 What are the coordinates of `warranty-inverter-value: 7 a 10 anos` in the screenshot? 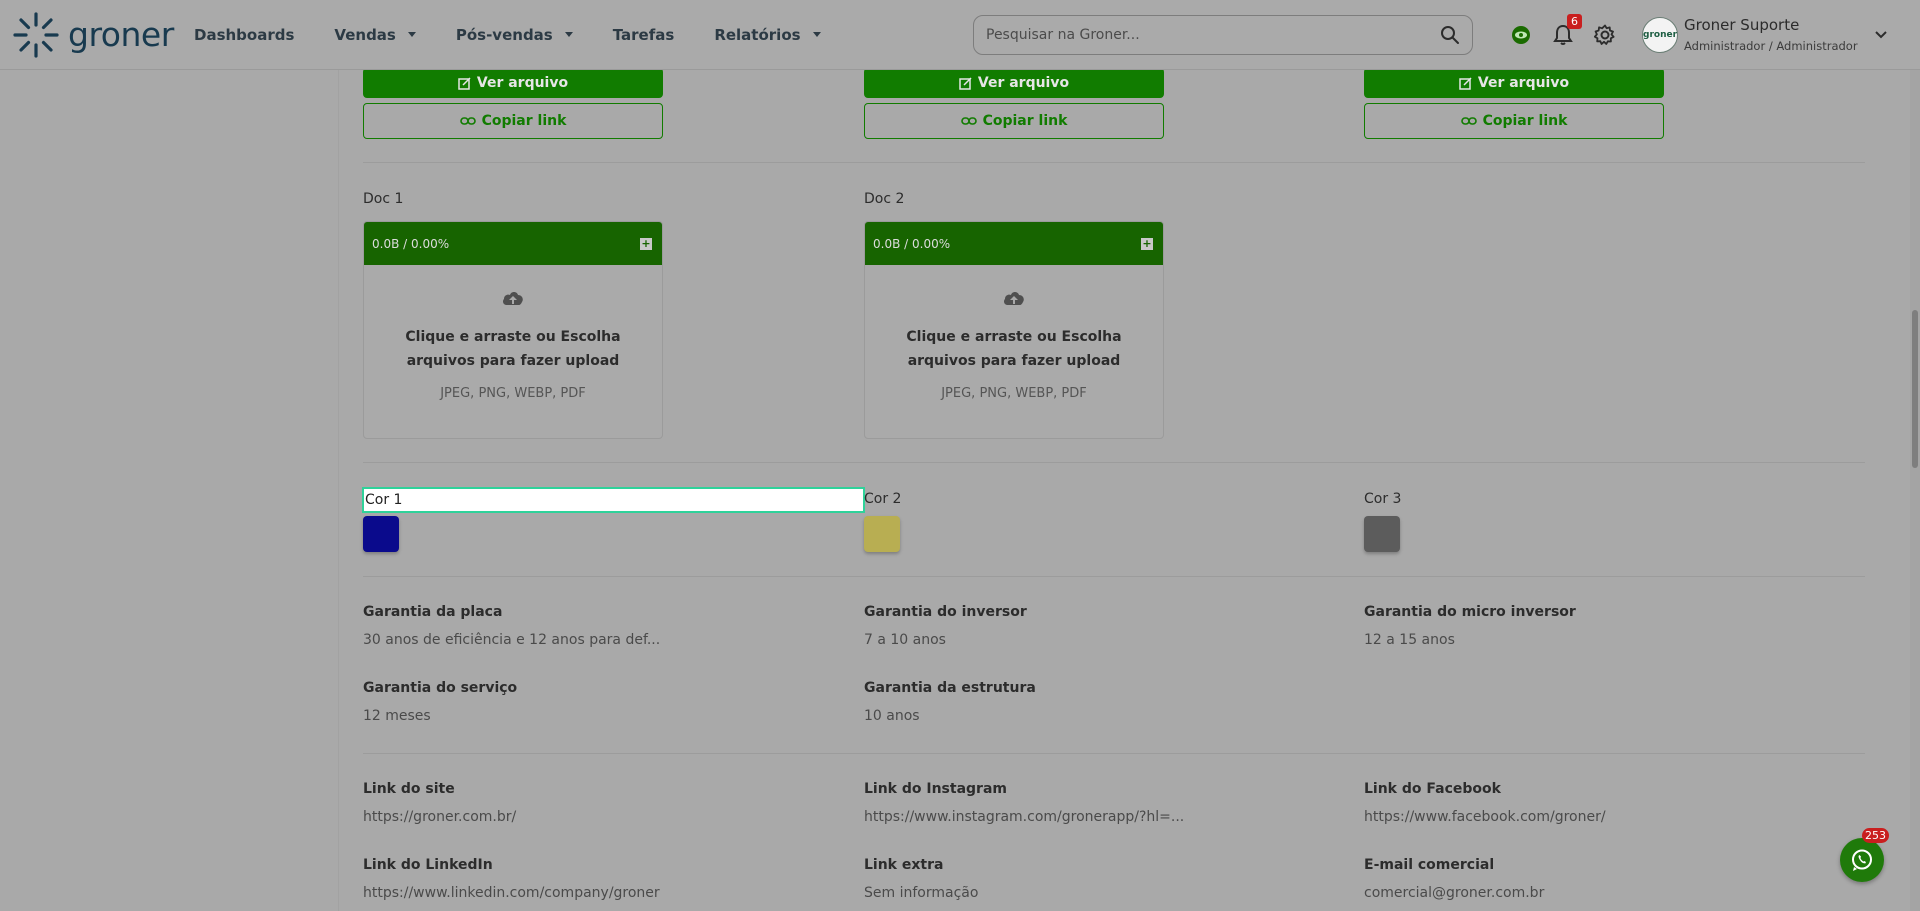 It's located at (905, 640).